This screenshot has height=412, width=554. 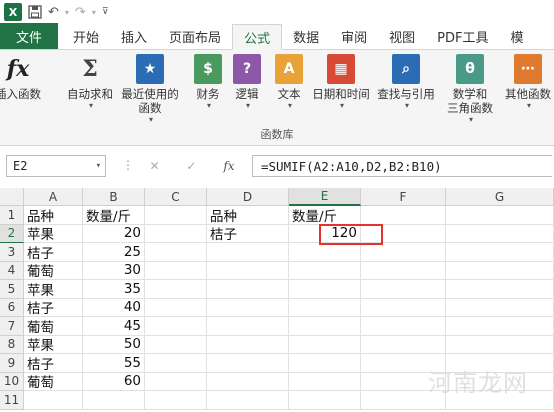 What do you see at coordinates (12, 400) in the screenshot?
I see `row-header-11: 11` at bounding box center [12, 400].